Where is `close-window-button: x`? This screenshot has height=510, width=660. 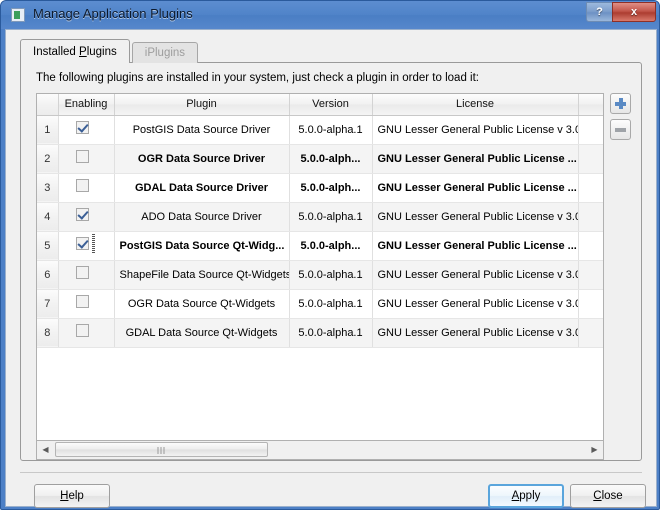 close-window-button: x is located at coordinates (634, 12).